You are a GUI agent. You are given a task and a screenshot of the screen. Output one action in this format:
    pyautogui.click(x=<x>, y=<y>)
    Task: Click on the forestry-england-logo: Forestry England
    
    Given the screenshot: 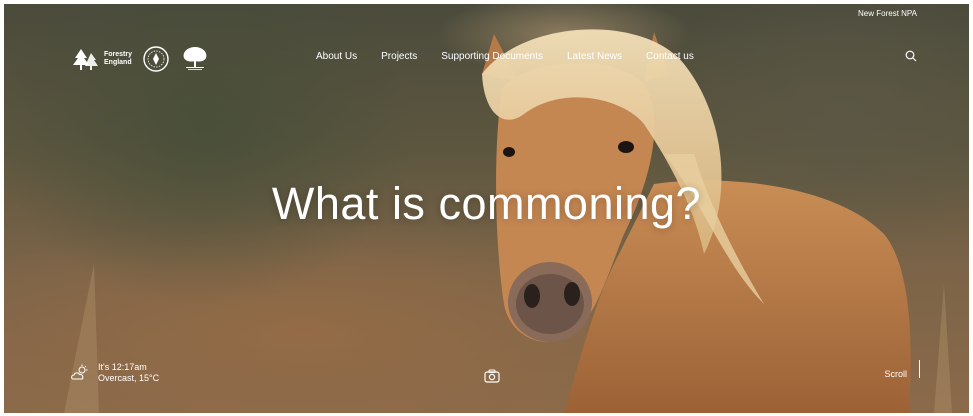 What is the action you would take?
    pyautogui.click(x=102, y=59)
    